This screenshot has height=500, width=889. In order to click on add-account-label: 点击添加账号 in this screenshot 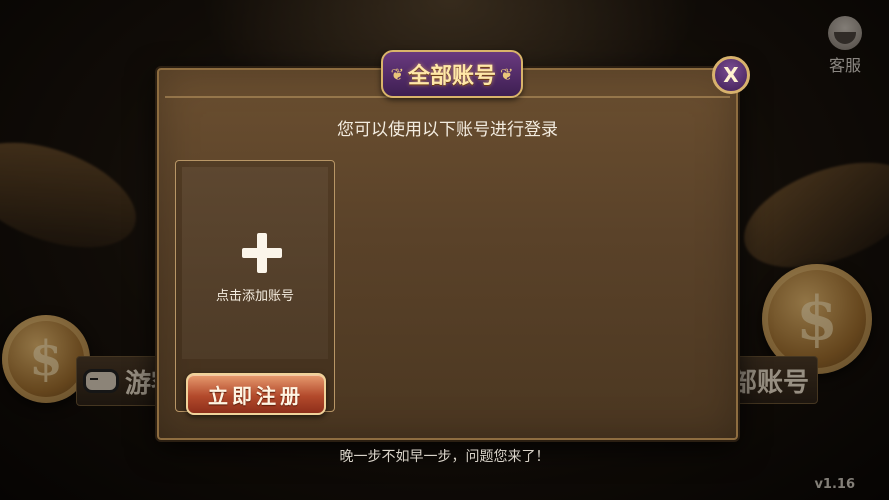, I will do `click(254, 296)`.